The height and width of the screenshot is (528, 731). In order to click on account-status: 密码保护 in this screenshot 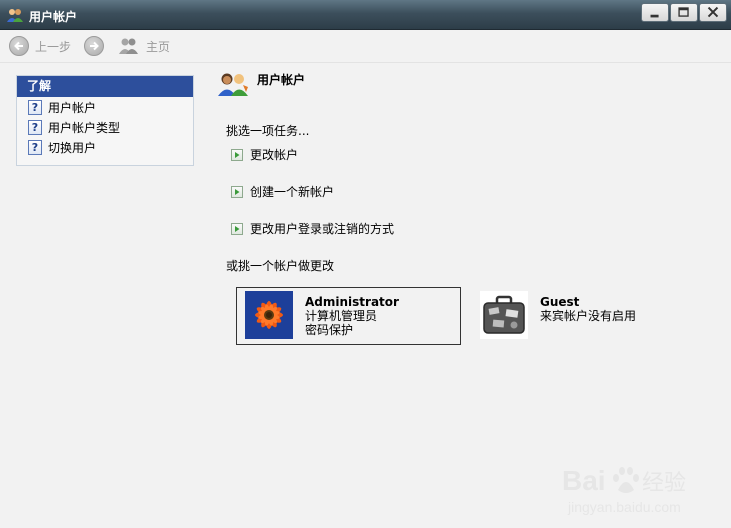, I will do `click(329, 330)`.